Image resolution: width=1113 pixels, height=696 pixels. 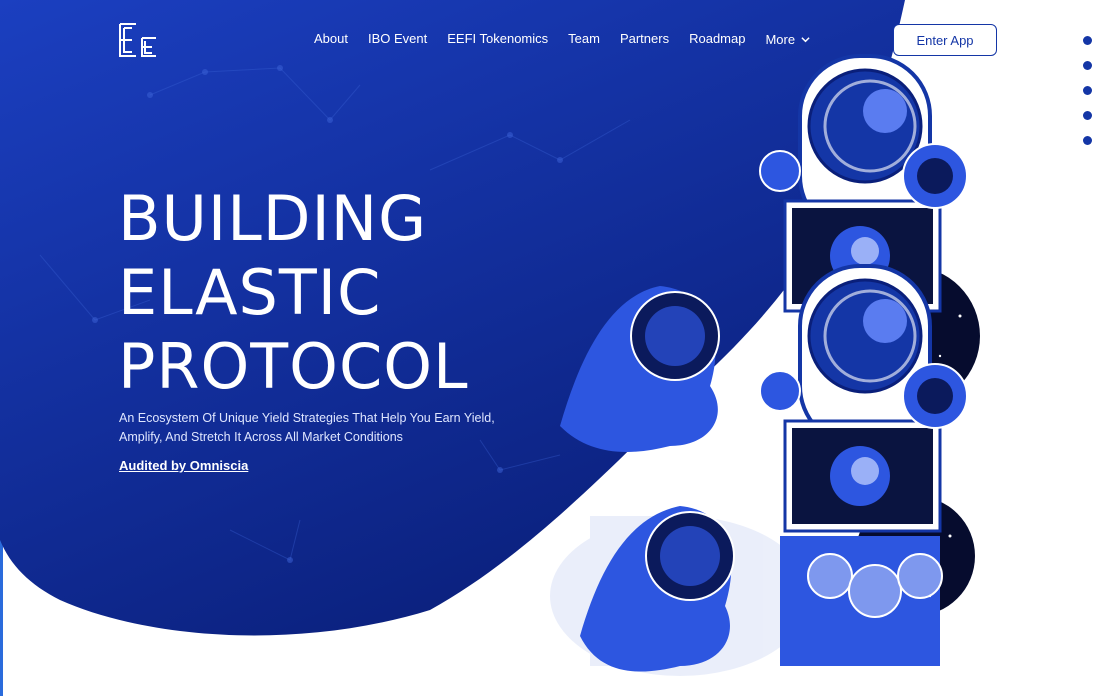 What do you see at coordinates (331, 38) in the screenshot?
I see `nav-about: About` at bounding box center [331, 38].